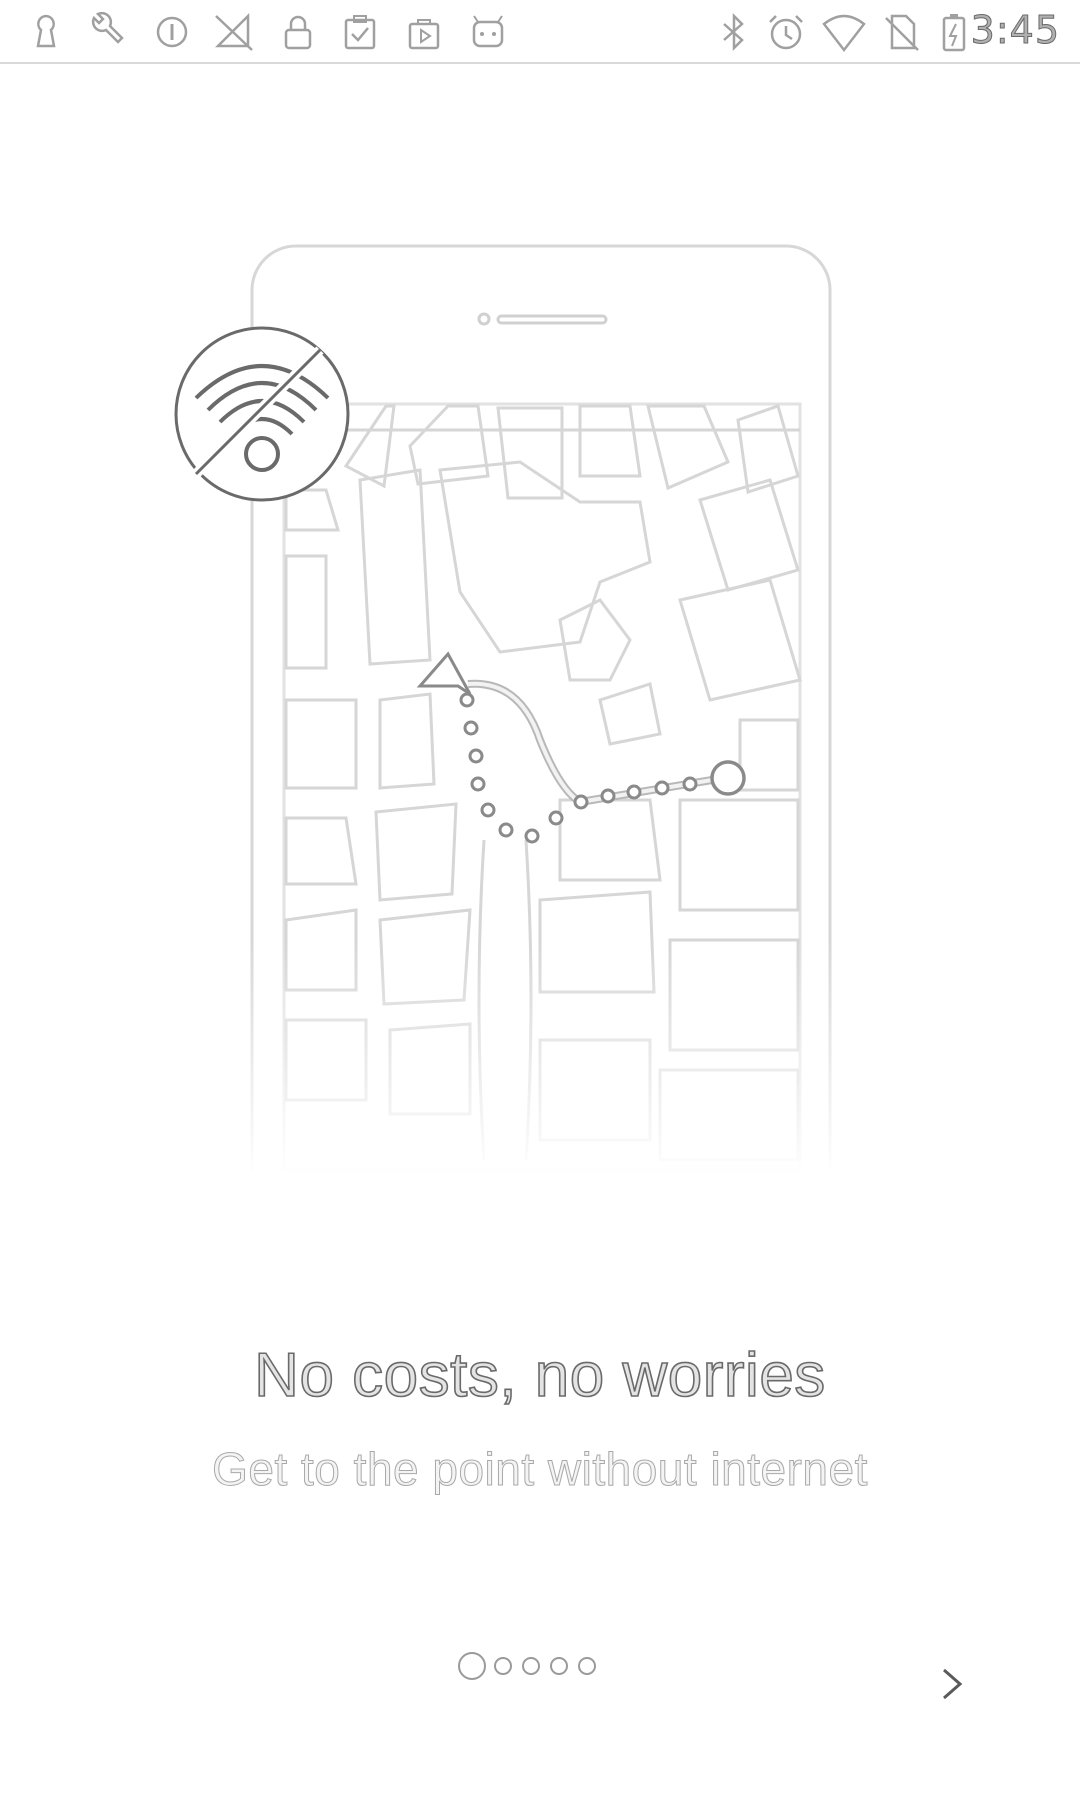 This screenshot has width=1080, height=1794. Describe the element at coordinates (728, 778) in the screenshot. I see `destination-marker-icon` at that location.